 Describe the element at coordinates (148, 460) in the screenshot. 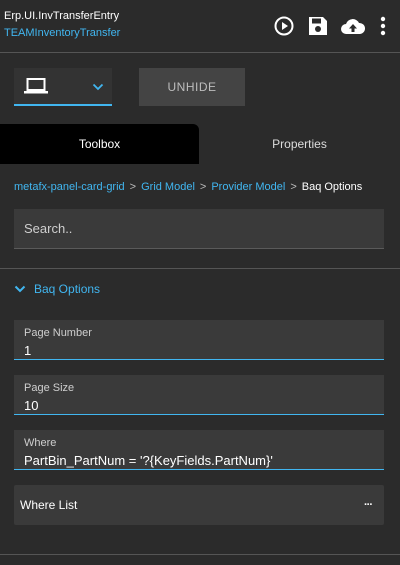

I see `field-value: PartBin_PartNum = '?{KeyFields.PartNum}'` at that location.